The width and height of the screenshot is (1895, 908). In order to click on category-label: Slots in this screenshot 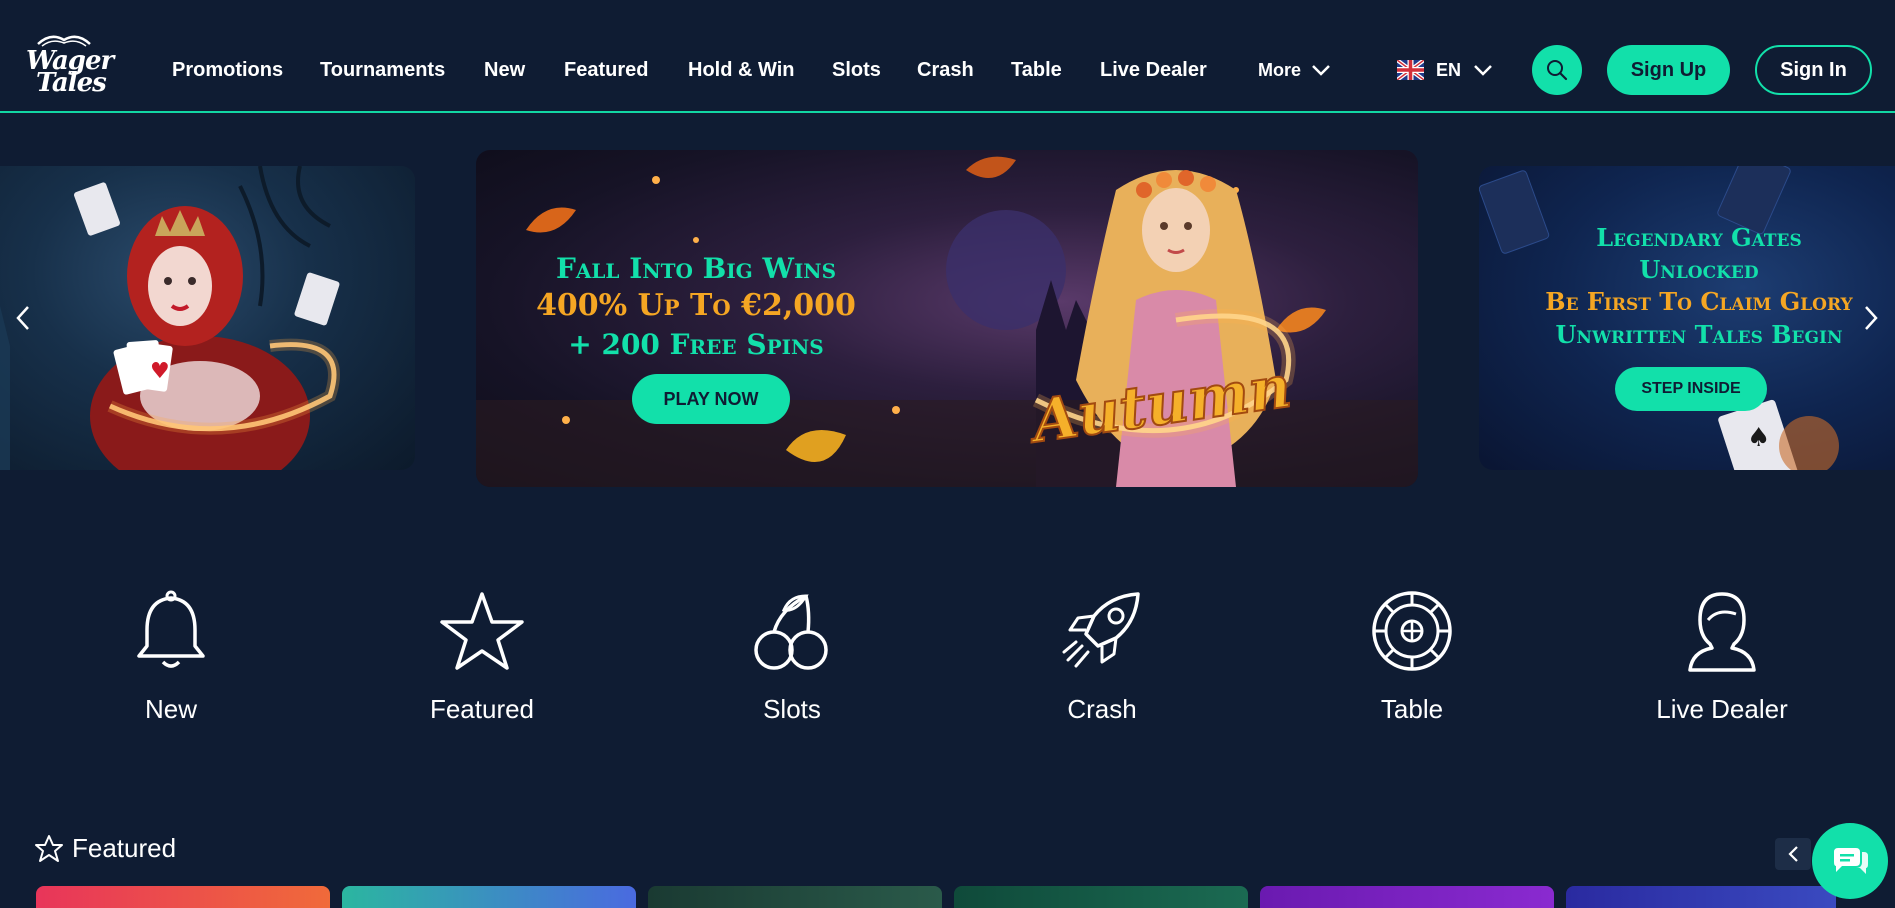, I will do `click(792, 709)`.